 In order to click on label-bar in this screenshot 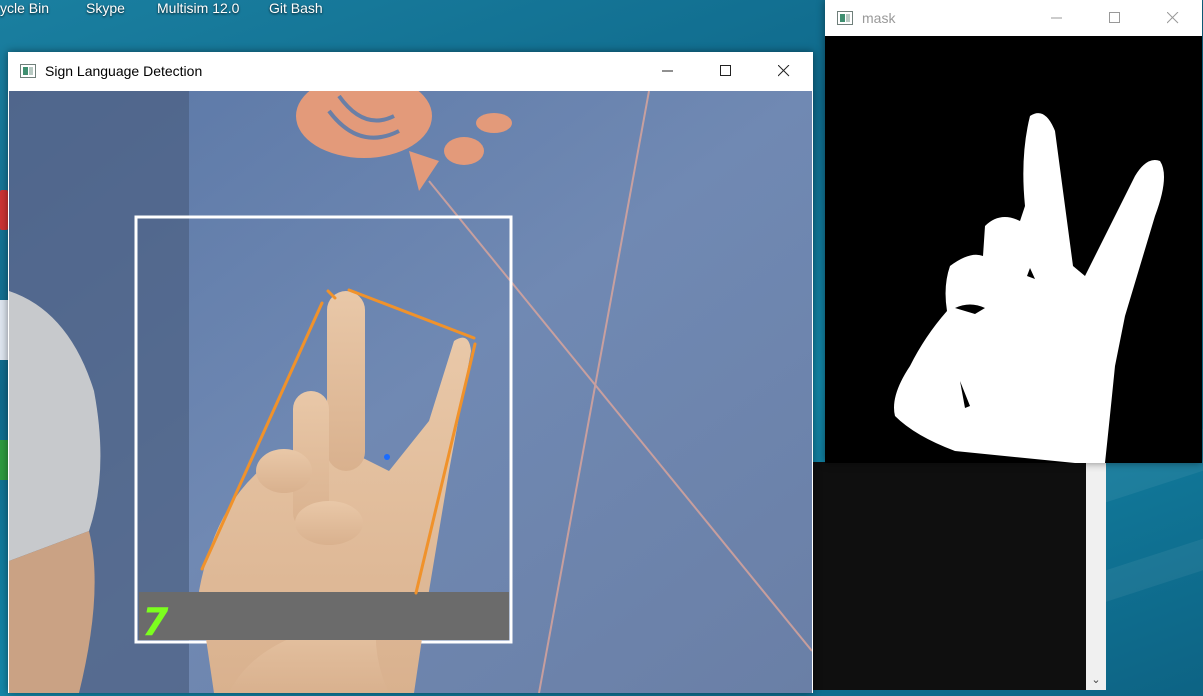, I will do `click(324, 616)`.